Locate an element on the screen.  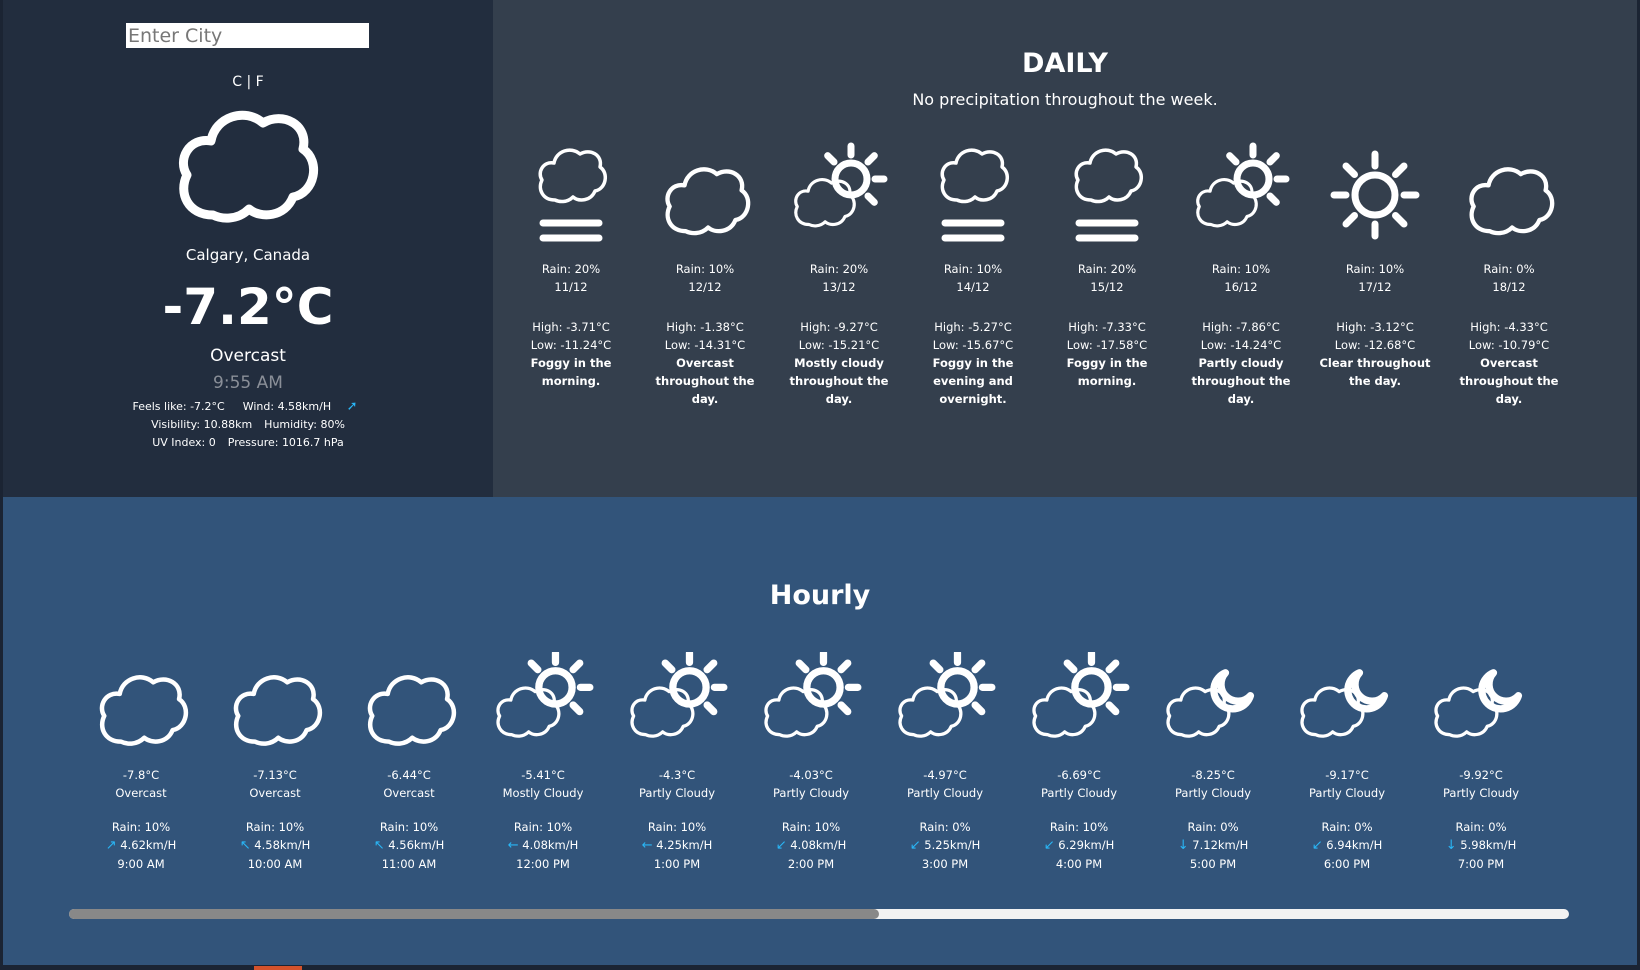
hourly-scrollbar is located at coordinates (819, 914).